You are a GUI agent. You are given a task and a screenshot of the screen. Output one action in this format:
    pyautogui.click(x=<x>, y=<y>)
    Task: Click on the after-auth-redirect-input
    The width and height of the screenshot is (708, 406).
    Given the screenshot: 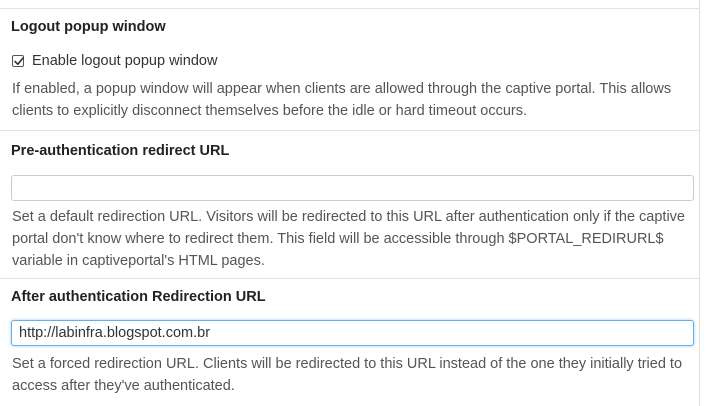 What is the action you would take?
    pyautogui.click(x=352, y=333)
    